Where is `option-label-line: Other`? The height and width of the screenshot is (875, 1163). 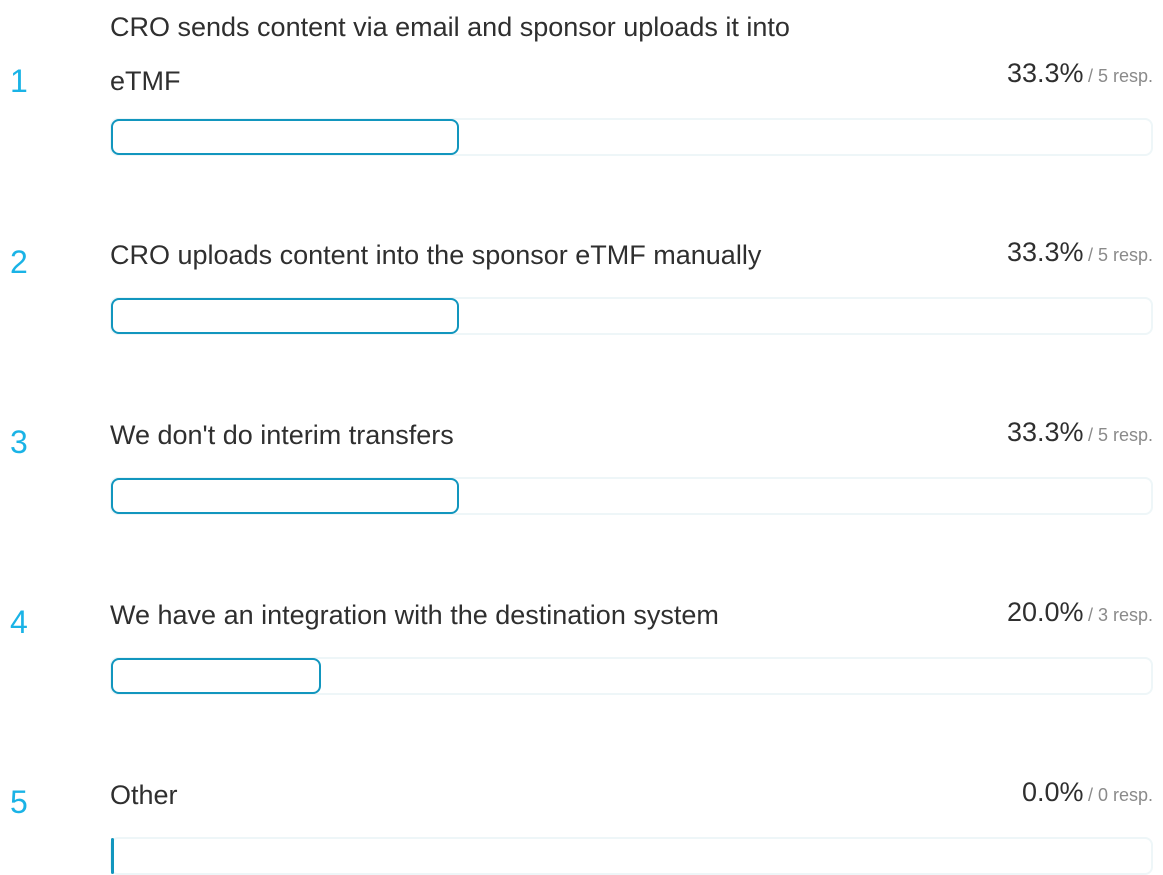 option-label-line: Other is located at coordinates (144, 795).